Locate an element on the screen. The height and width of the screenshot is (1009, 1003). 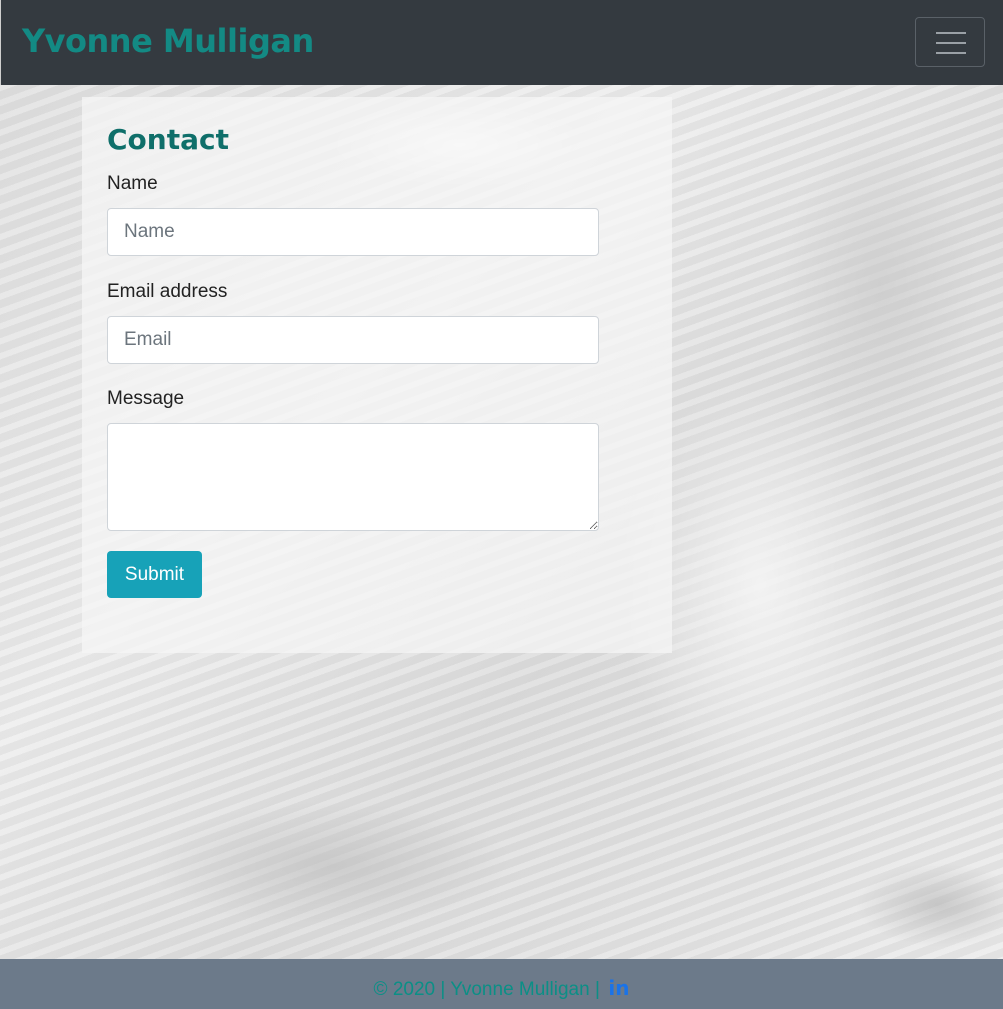
footer: © 2020 | Yvonne Mulligan | in is located at coordinates (501, 984).